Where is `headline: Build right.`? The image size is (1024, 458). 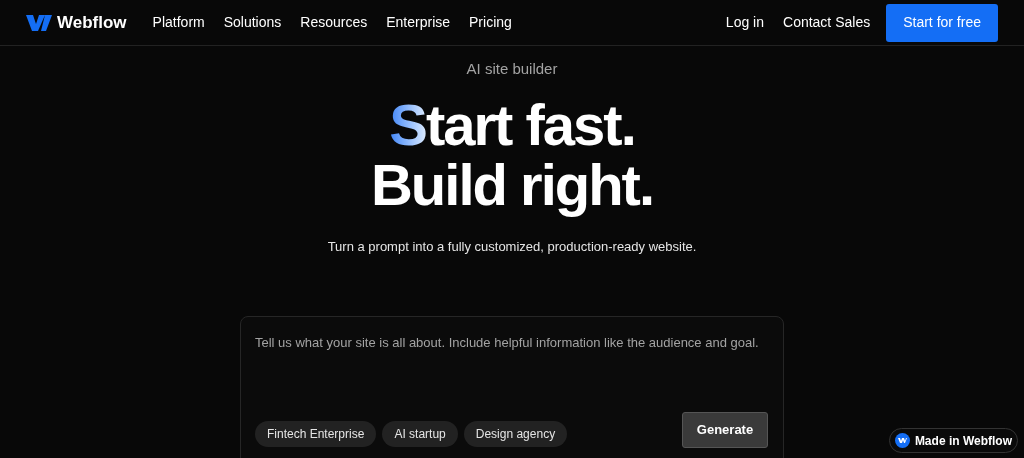 headline: Build right. is located at coordinates (512, 184).